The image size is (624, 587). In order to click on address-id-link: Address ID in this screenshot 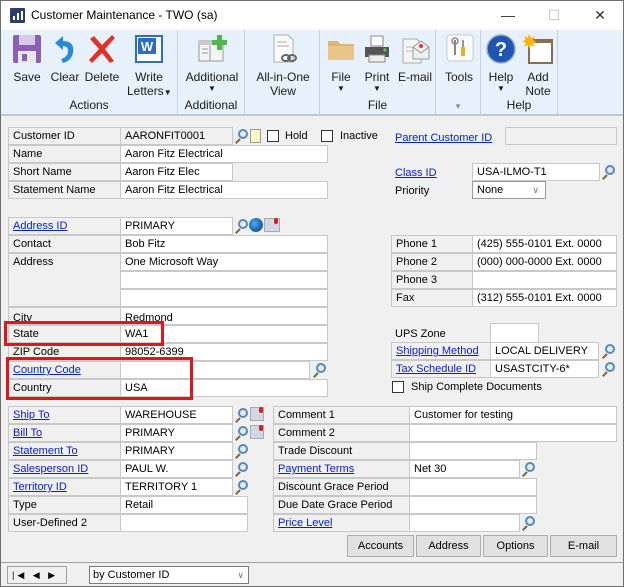, I will do `click(64, 226)`.